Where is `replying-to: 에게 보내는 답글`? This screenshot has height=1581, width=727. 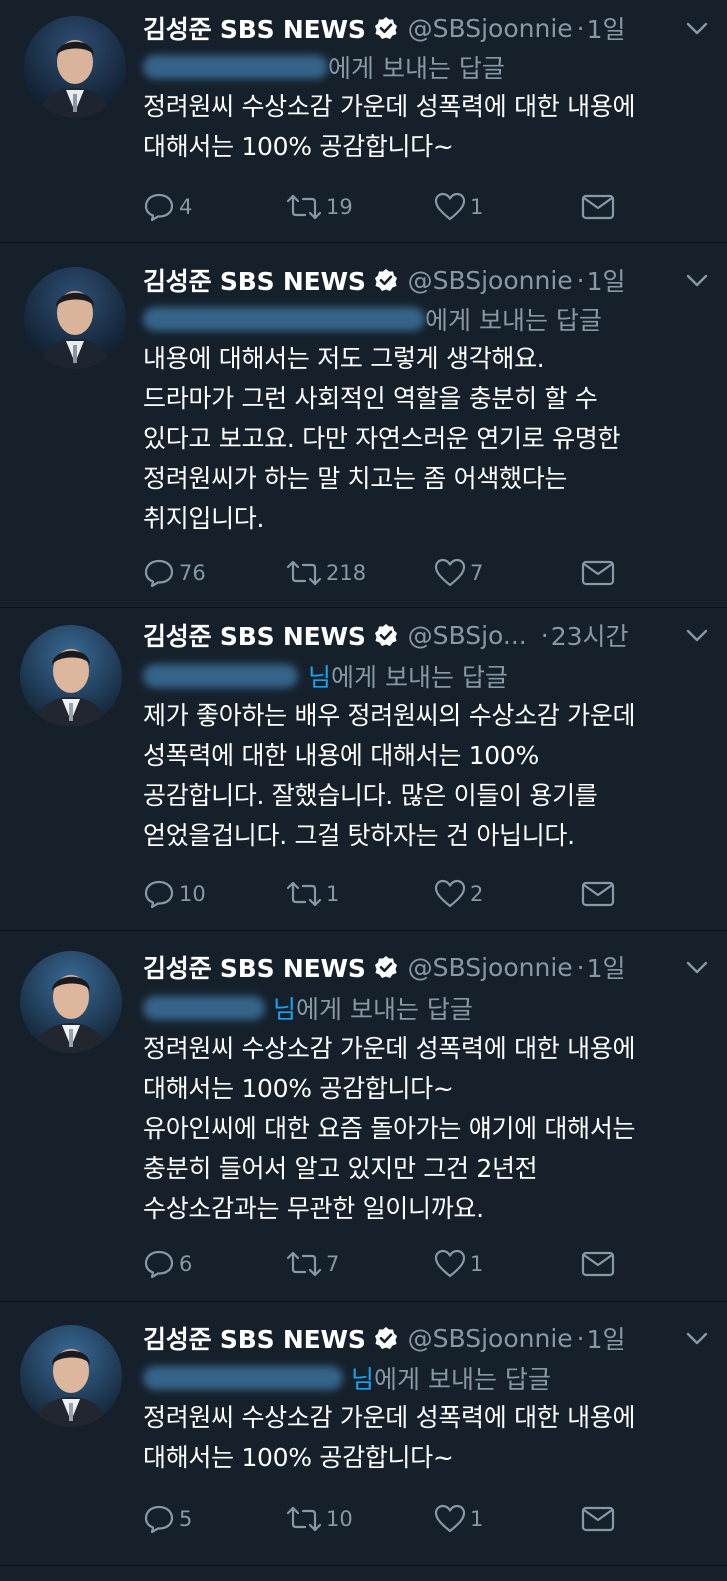
replying-to: 에게 보내는 답글 is located at coordinates (426, 67).